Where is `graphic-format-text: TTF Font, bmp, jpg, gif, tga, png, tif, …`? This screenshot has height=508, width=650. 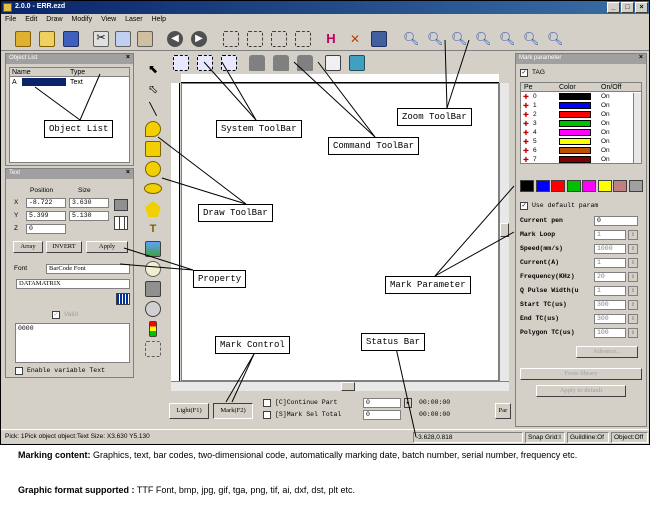 graphic-format-text: TTF Font, bmp, jpg, gif, tga, png, tif, … is located at coordinates (245, 490).